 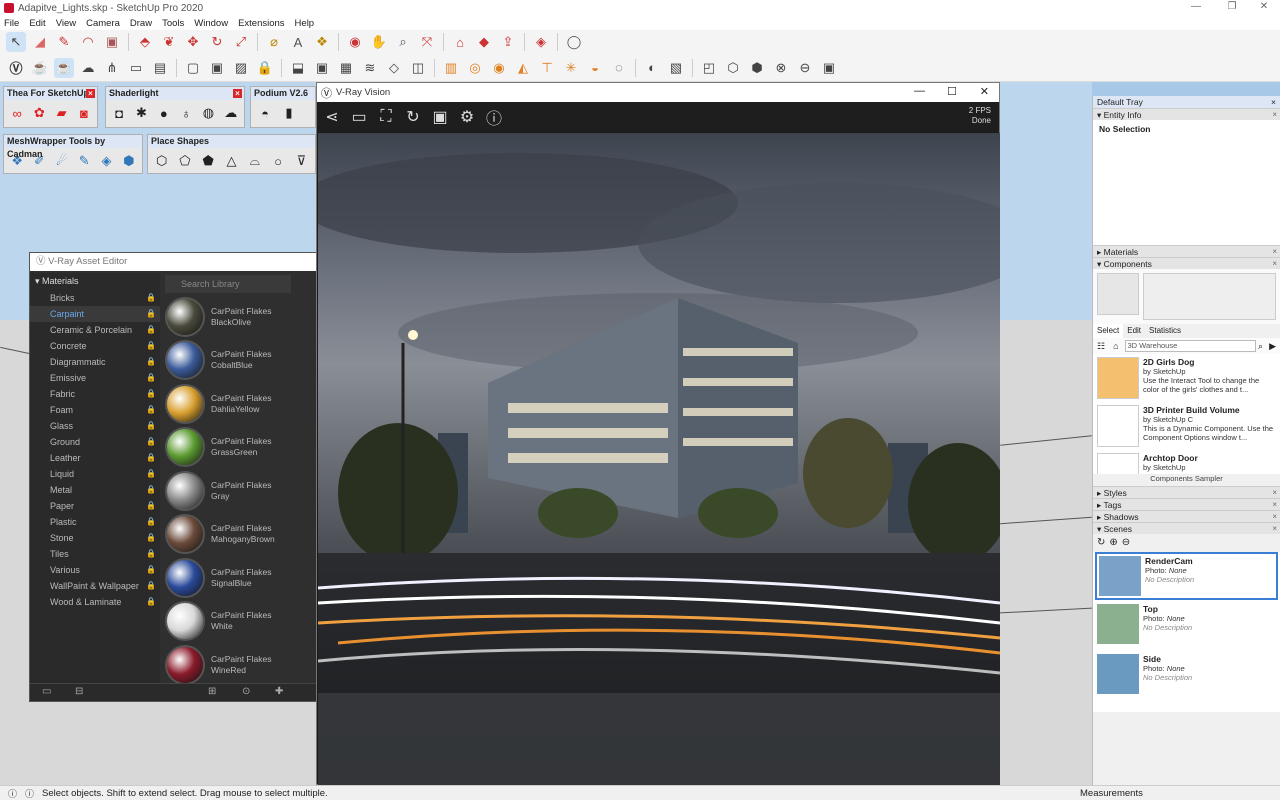 I want to click on sphere-preview-icon: ⊙, so click(x=246, y=691).